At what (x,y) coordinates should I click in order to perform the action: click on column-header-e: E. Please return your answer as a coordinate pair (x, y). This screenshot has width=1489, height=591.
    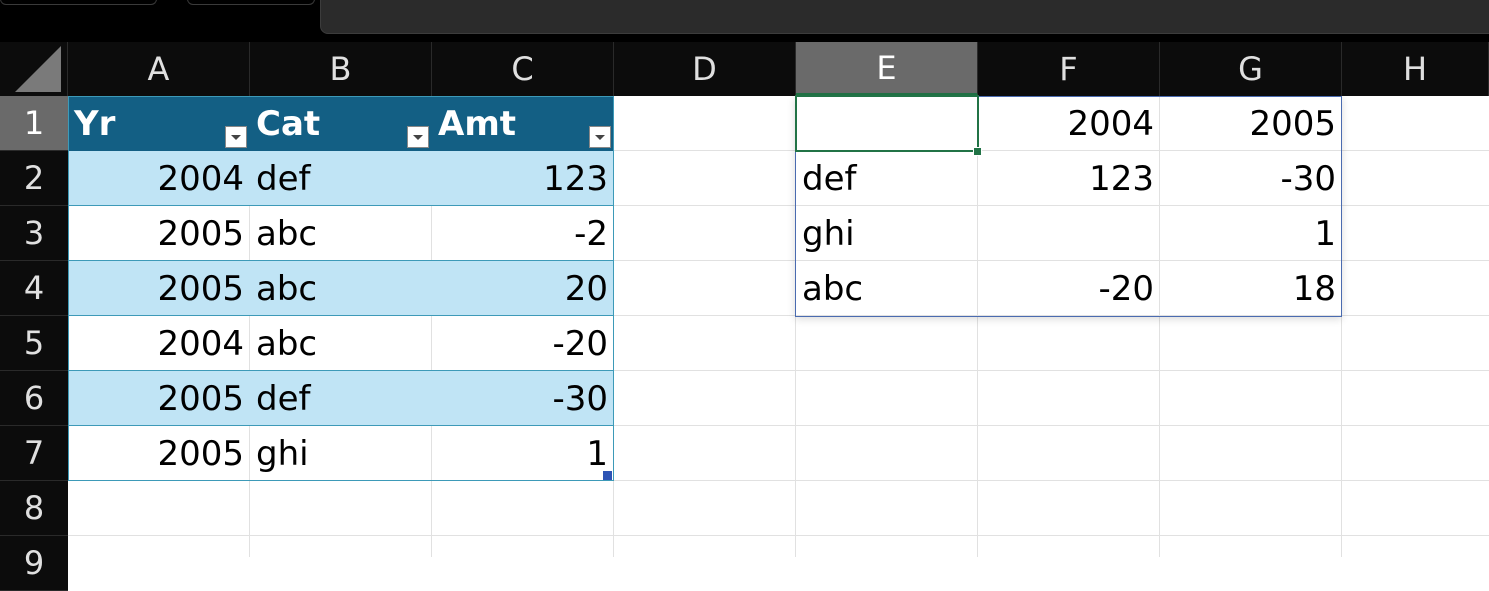
    Looking at the image, I should click on (887, 69).